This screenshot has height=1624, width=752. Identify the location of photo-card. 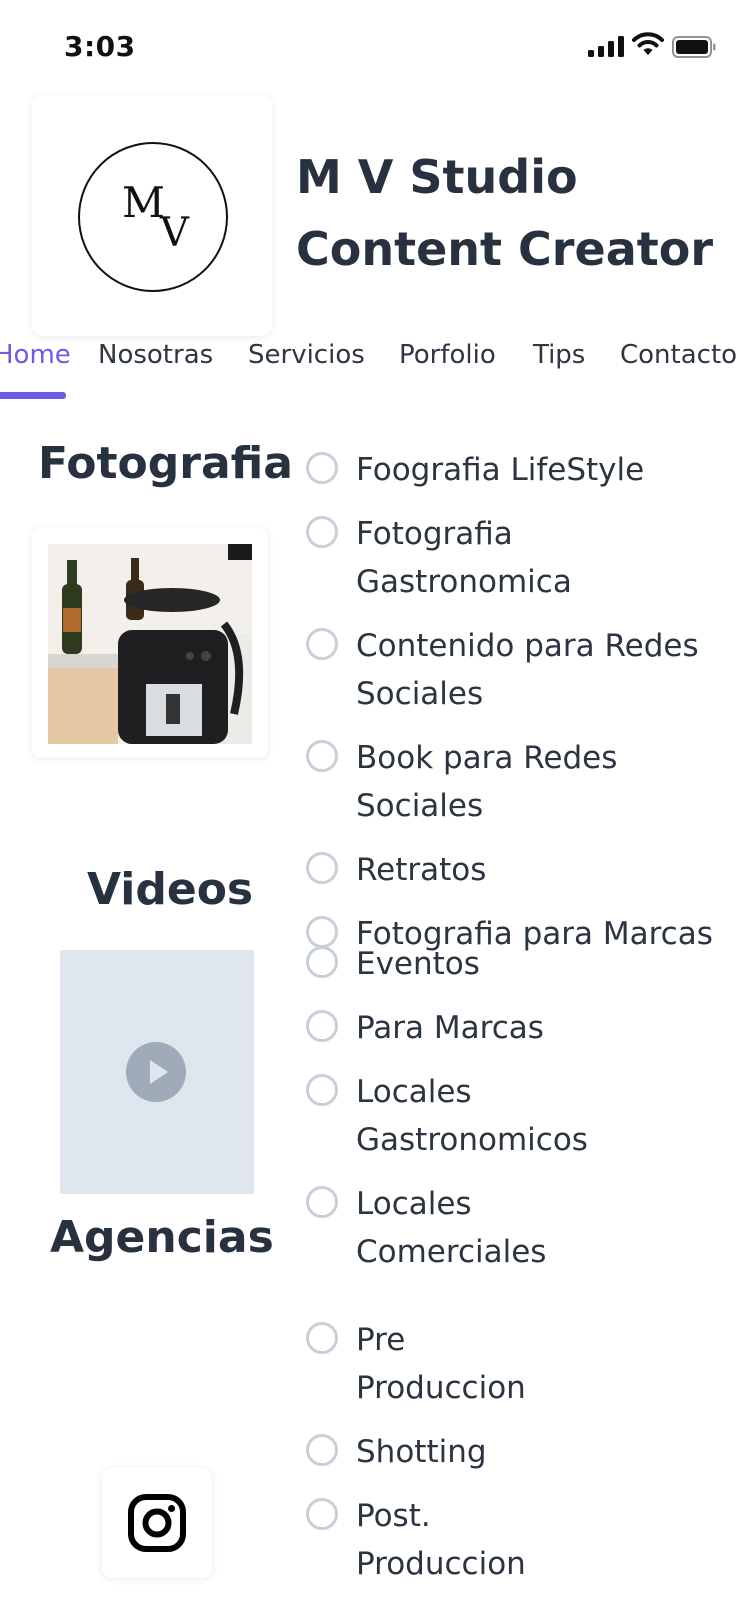
(150, 643).